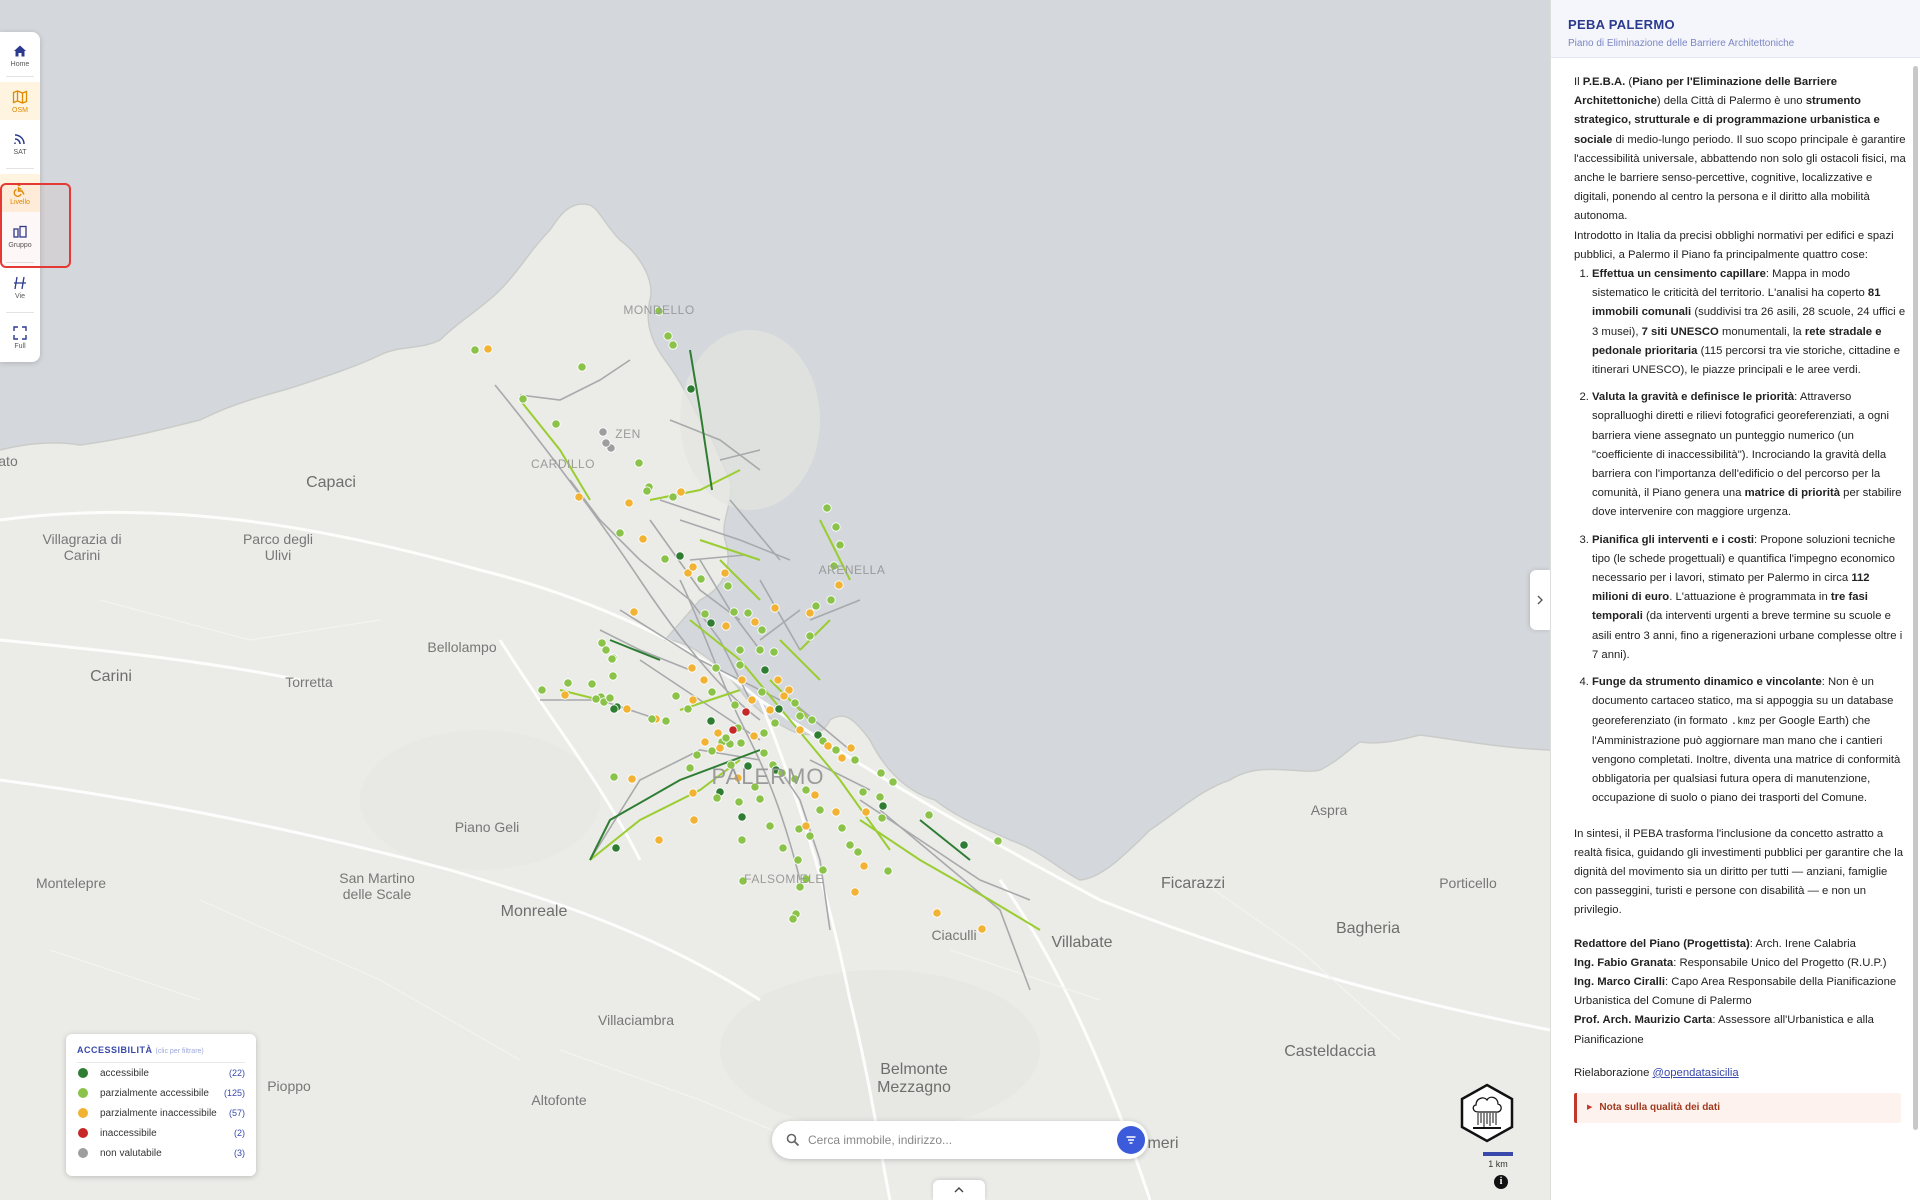 This screenshot has width=1920, height=1200. Describe the element at coordinates (958, 1140) in the screenshot. I see `search-input` at that location.